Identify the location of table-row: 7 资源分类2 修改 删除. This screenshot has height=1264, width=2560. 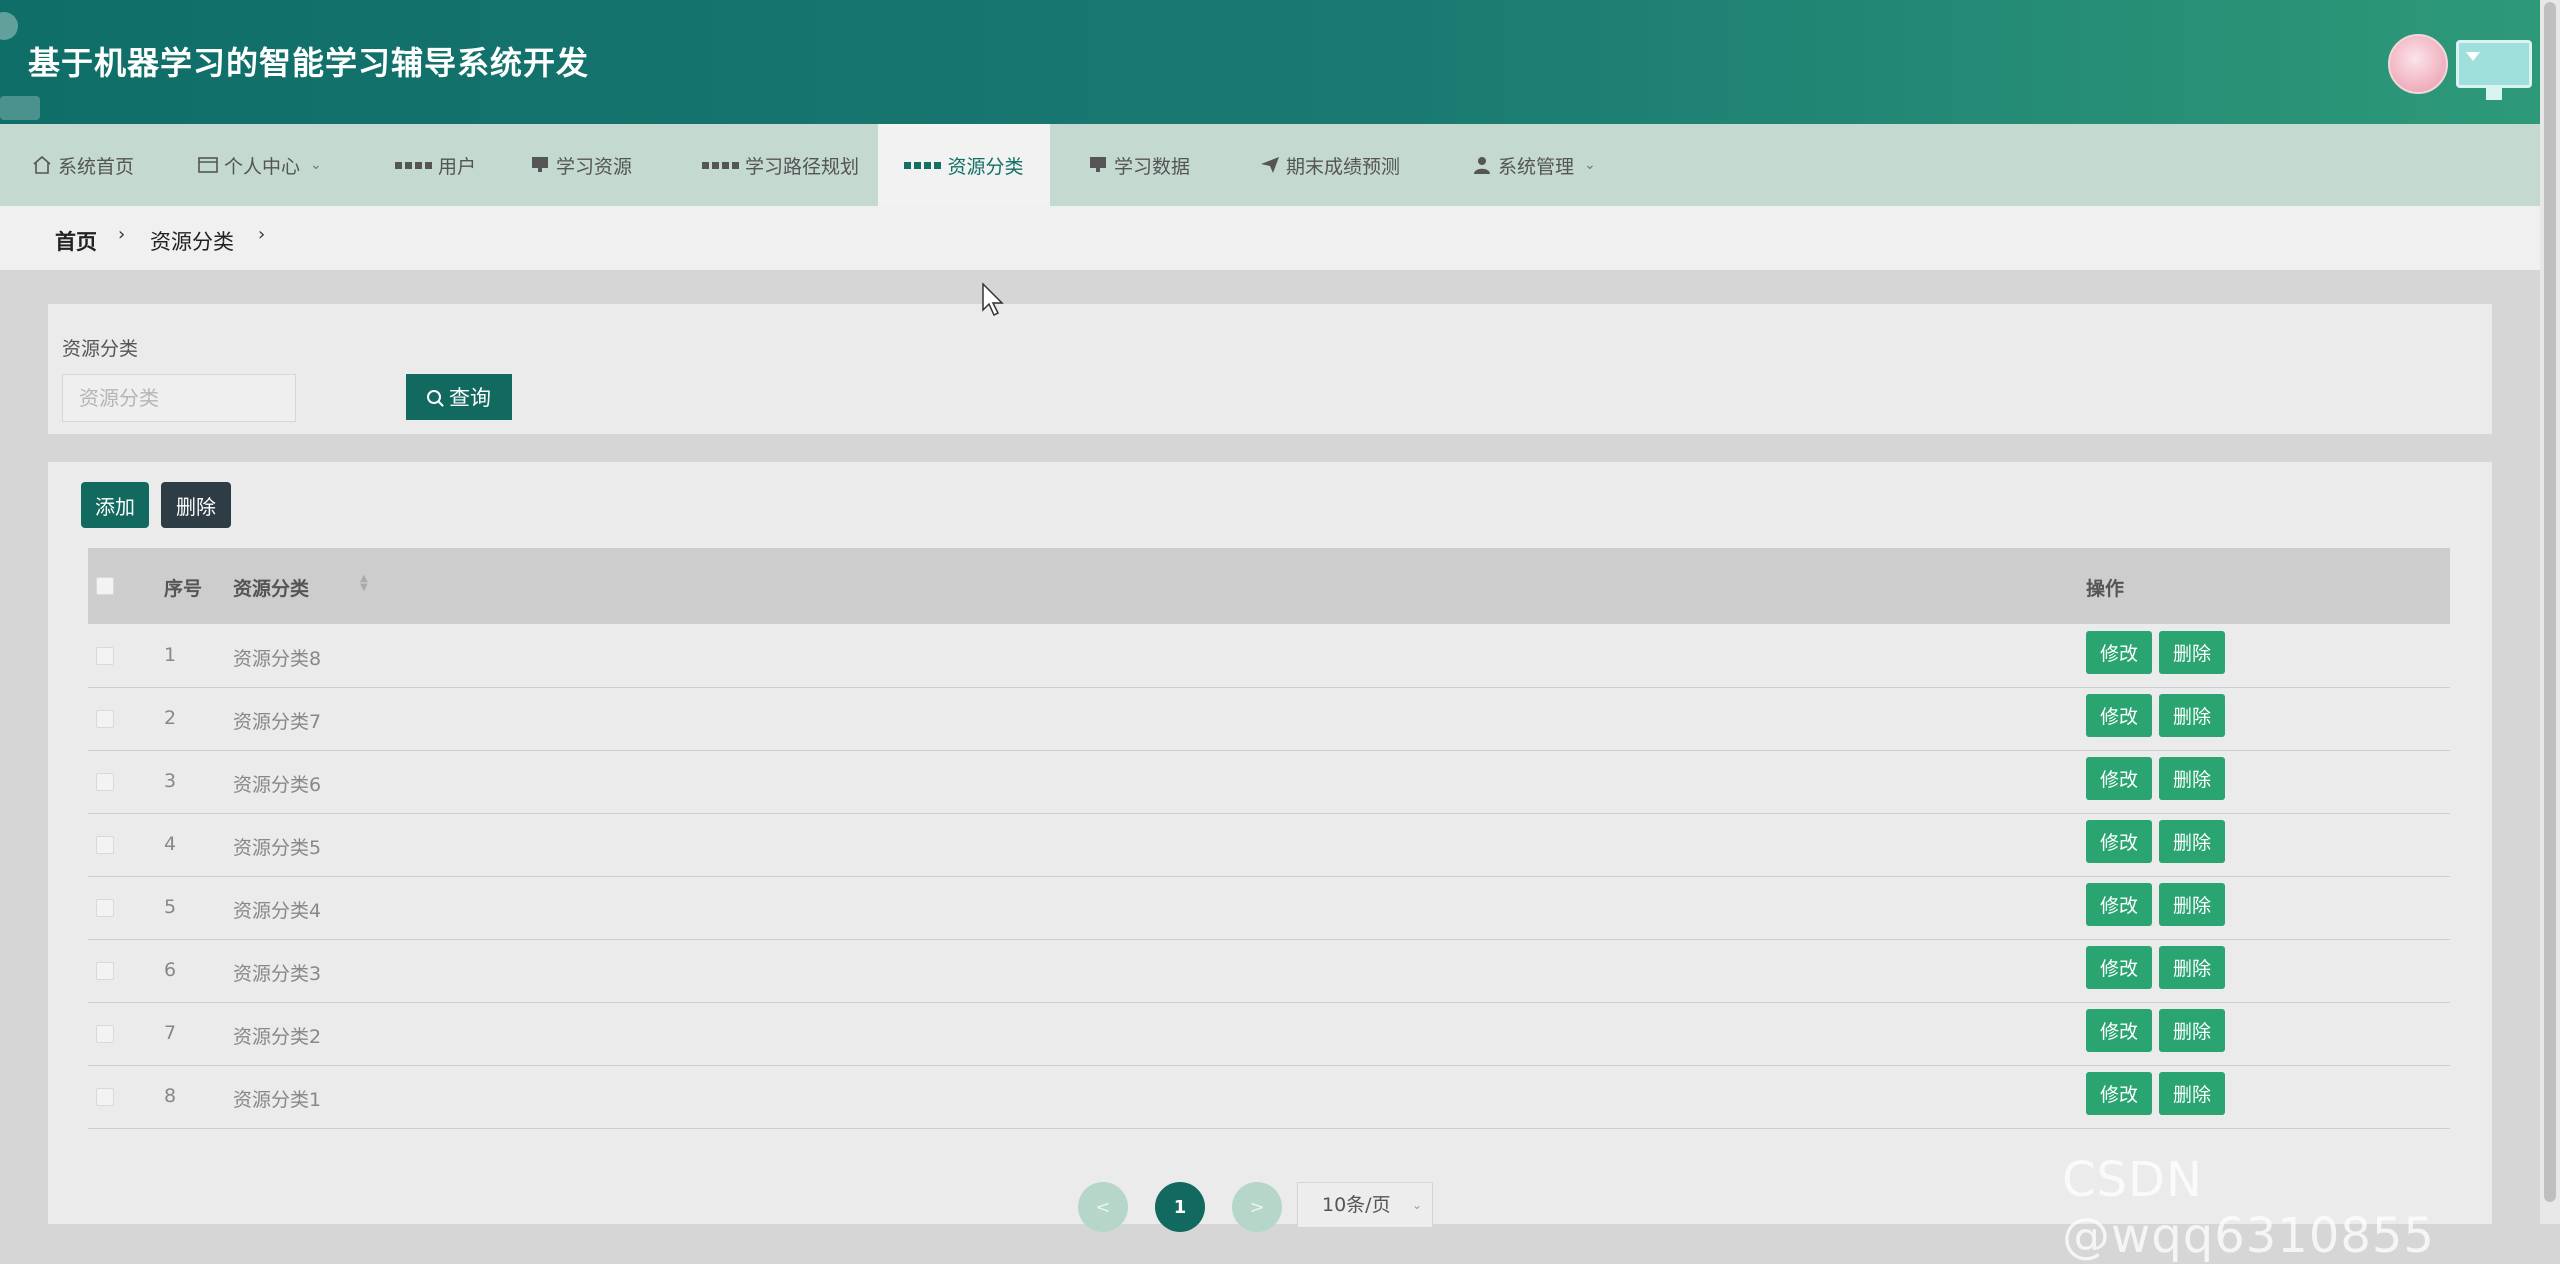
(1269, 1034).